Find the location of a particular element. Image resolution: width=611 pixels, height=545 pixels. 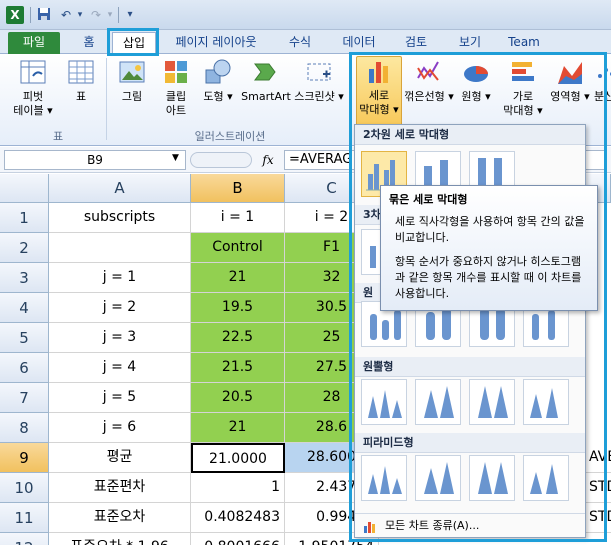

table-icon is located at coordinates (81, 72).